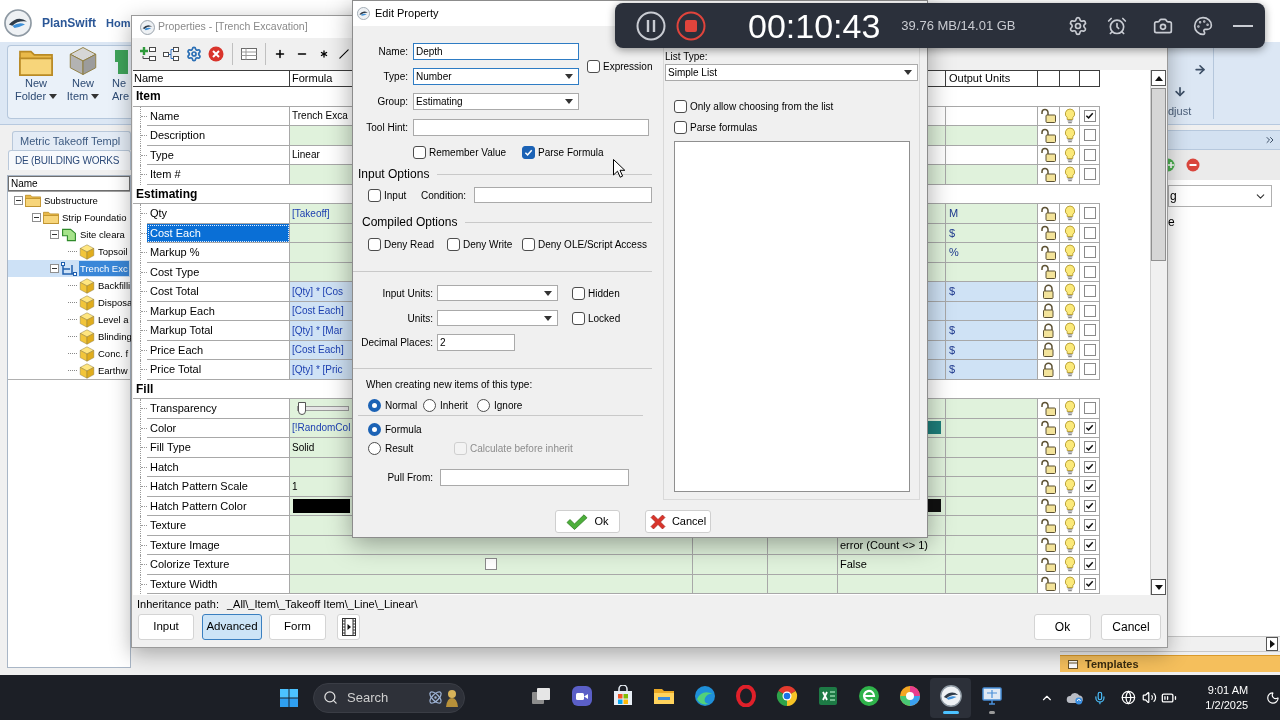 This screenshot has width=1280, height=720. Describe the element at coordinates (216, 54) in the screenshot. I see `x-circle-icon` at that location.